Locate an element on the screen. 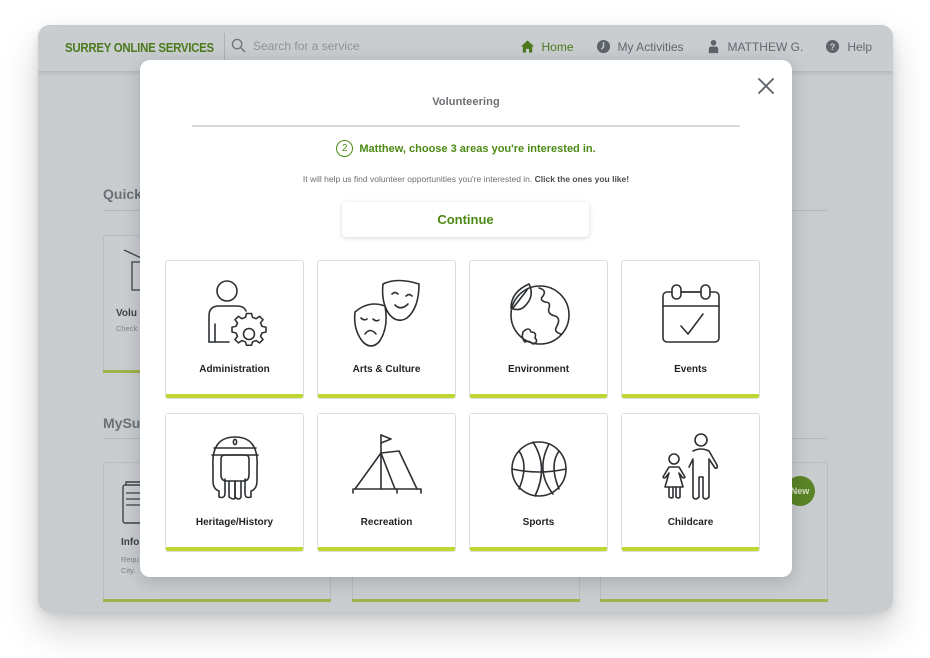 Image resolution: width=930 pixels, height=658 pixels. nav-user-account: MATTHEW G. is located at coordinates (755, 46).